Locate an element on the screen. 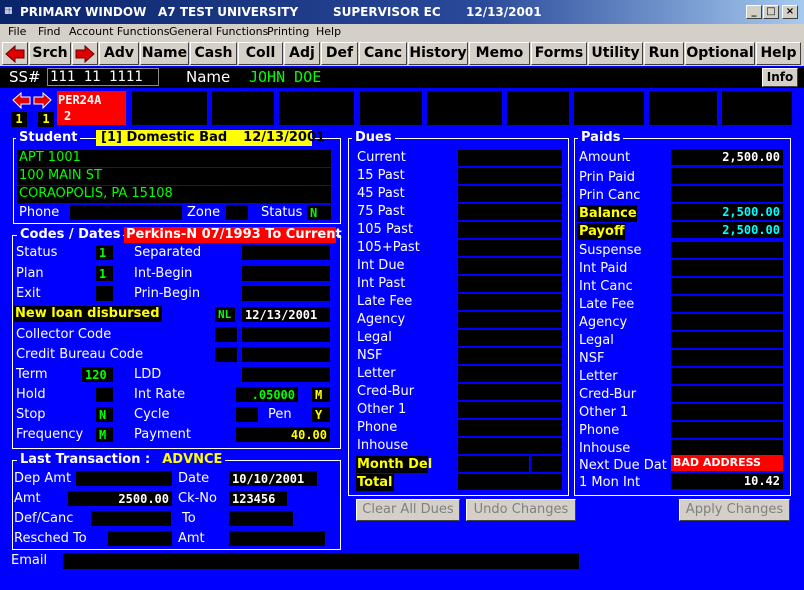 The width and height of the screenshot is (804, 590). cycle-field is located at coordinates (247, 414).